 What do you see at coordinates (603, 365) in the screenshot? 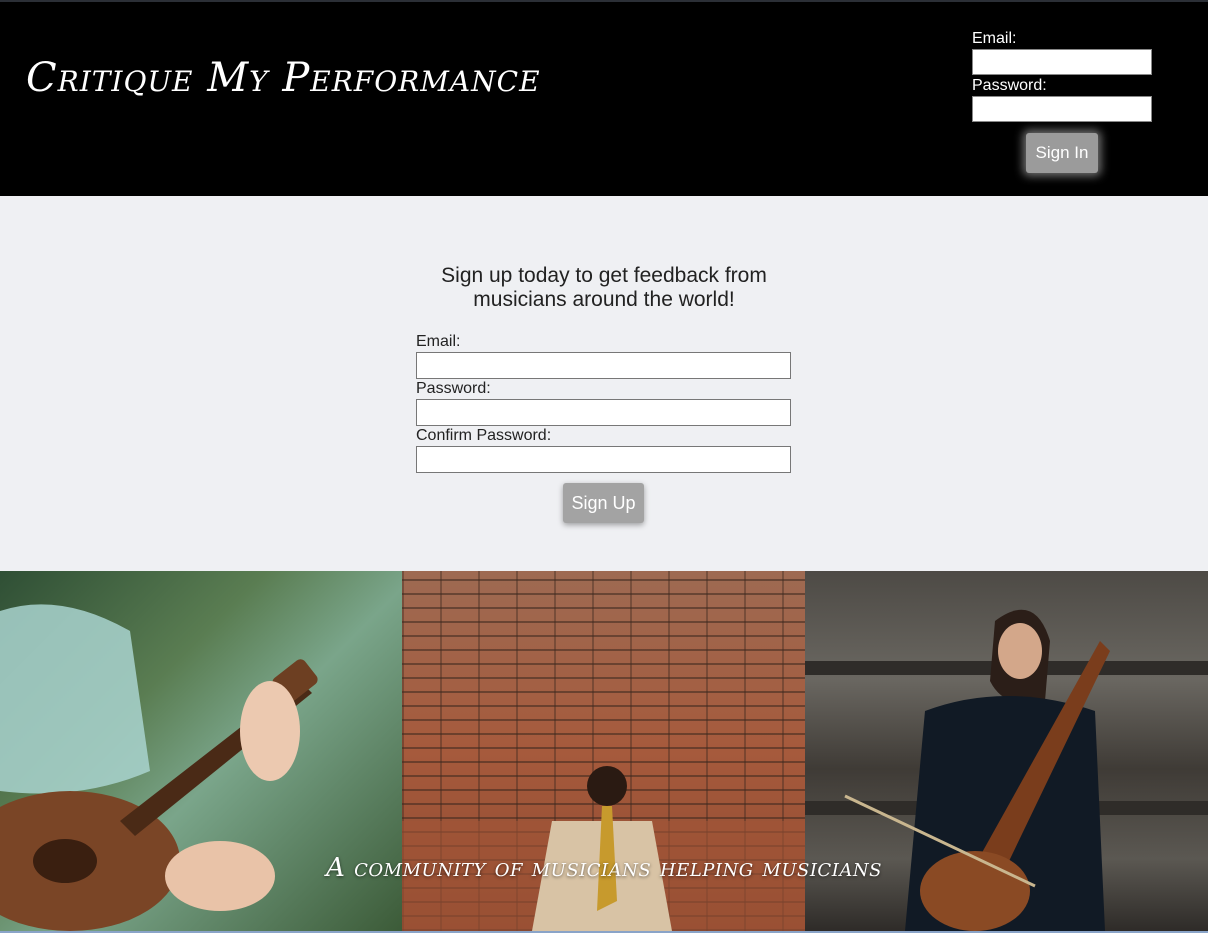
I see `signup-email-input` at bounding box center [603, 365].